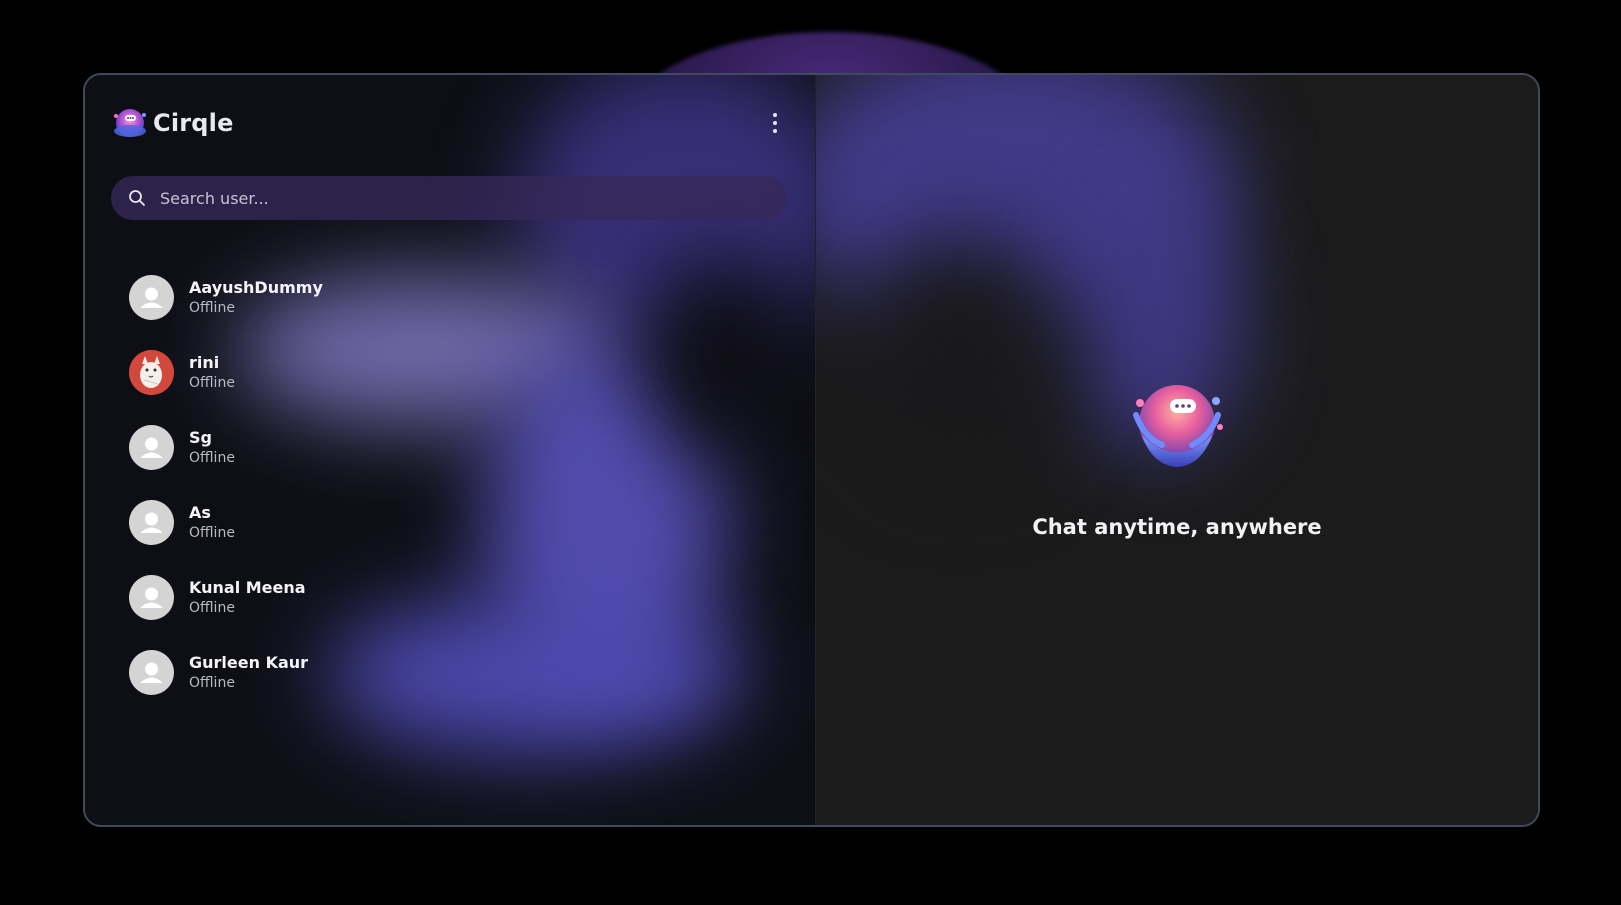 The height and width of the screenshot is (905, 1621). Describe the element at coordinates (247, 587) in the screenshot. I see `user-name: Kunal Meena` at that location.